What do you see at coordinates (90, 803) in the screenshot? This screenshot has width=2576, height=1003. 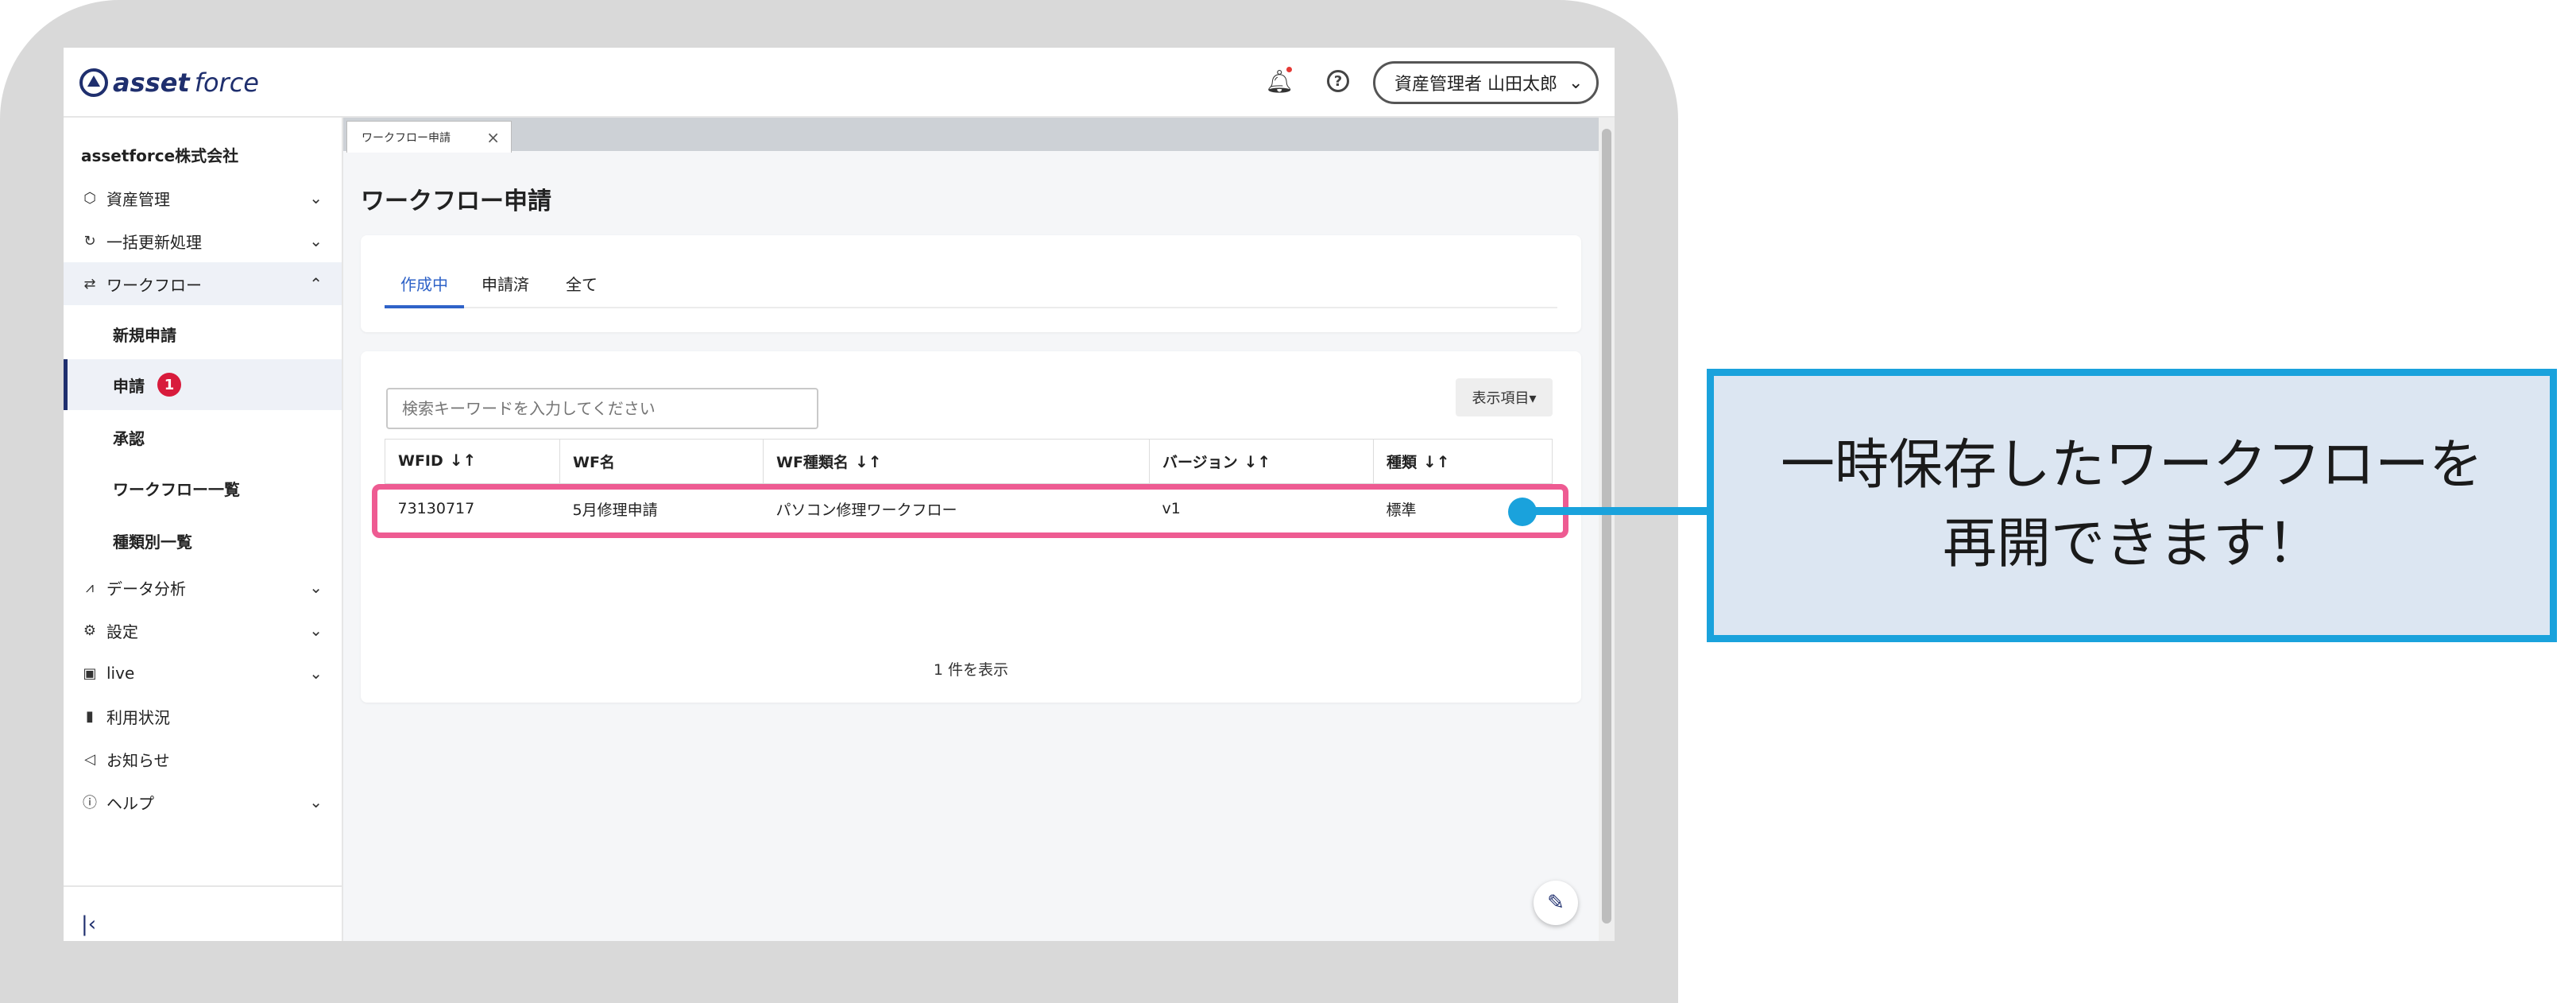 I see `help-icon: ⓘ` at bounding box center [90, 803].